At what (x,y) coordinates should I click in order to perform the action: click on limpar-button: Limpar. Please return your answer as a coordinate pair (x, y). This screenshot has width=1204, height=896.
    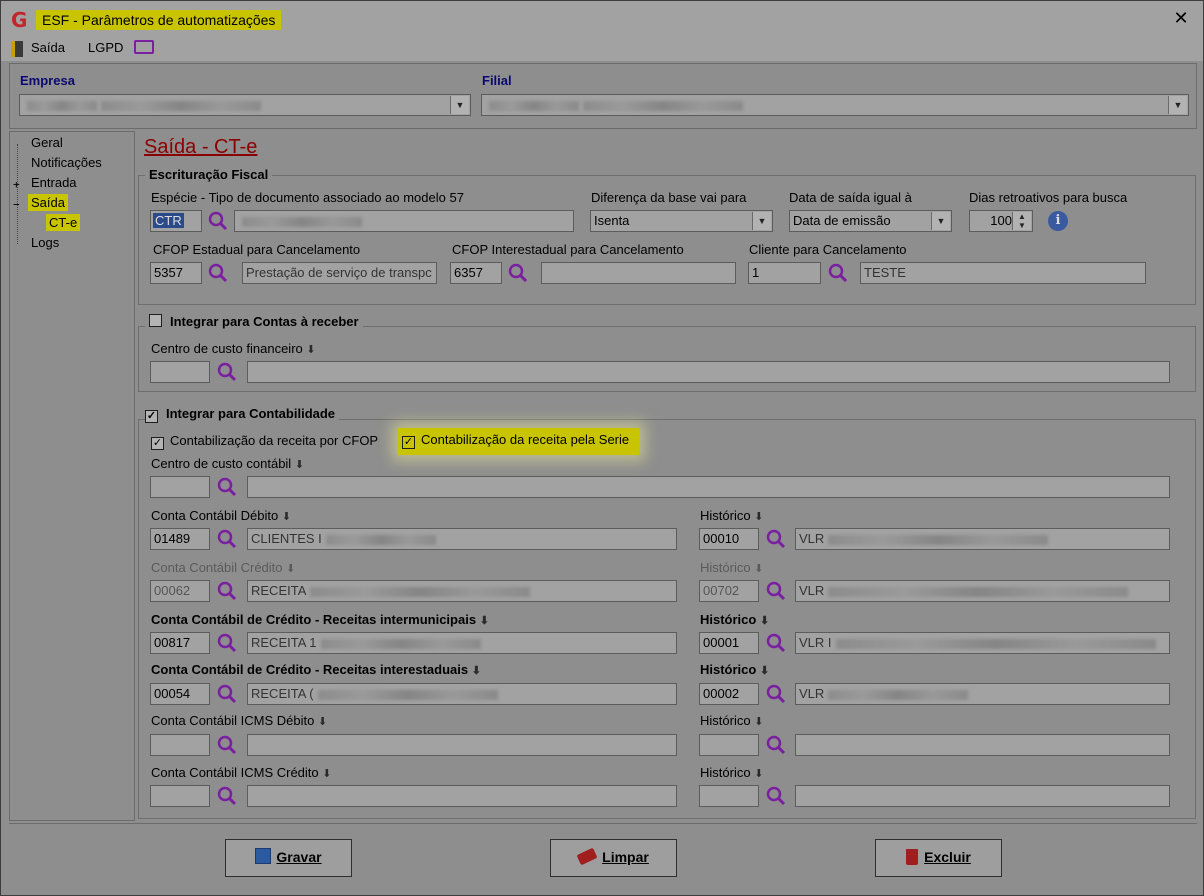
    Looking at the image, I should click on (613, 858).